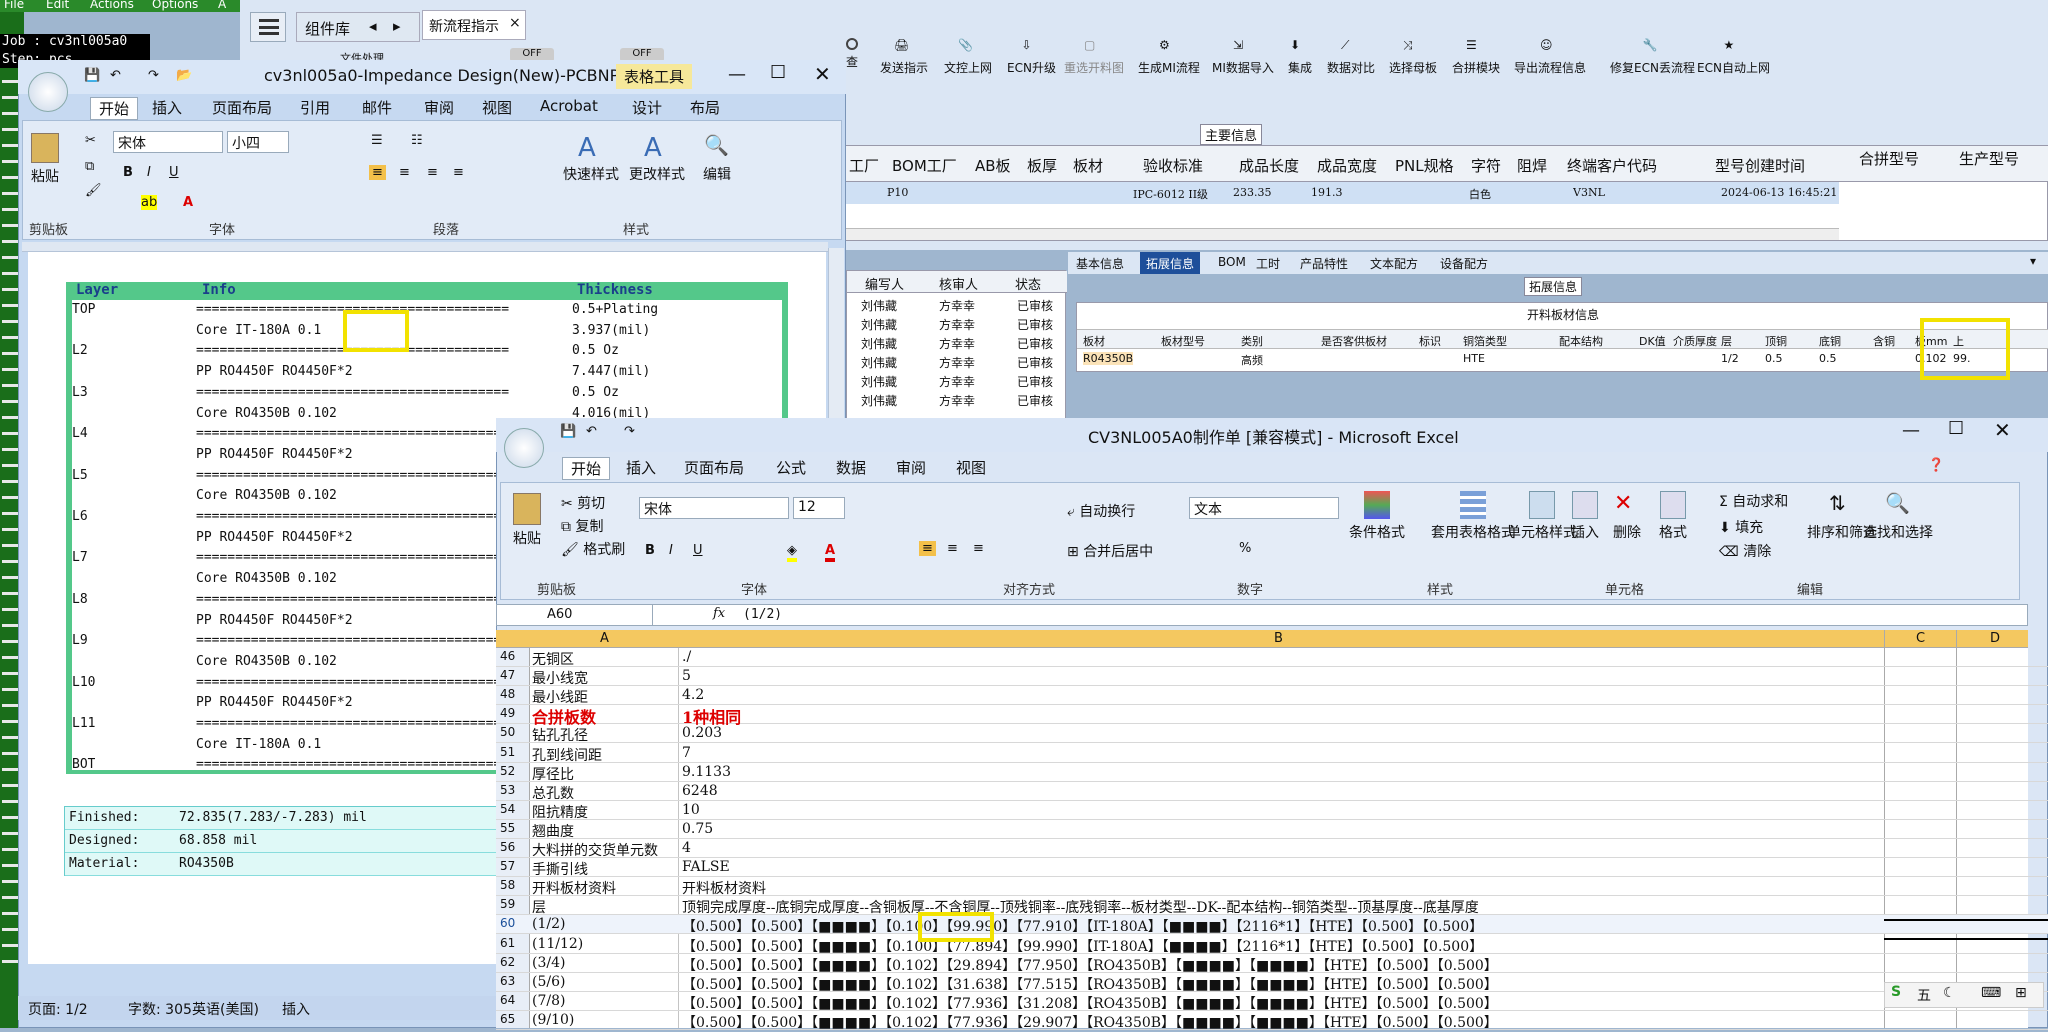 Image resolution: width=2048 pixels, height=1032 pixels. Describe the element at coordinates (641, 467) in the screenshot. I see `excel-tab: 插入` at that location.